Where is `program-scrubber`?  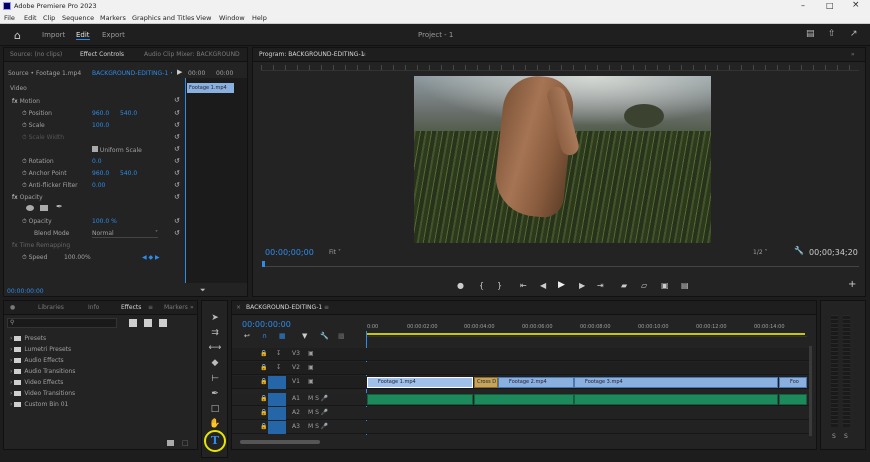 program-scrubber is located at coordinates (561, 269).